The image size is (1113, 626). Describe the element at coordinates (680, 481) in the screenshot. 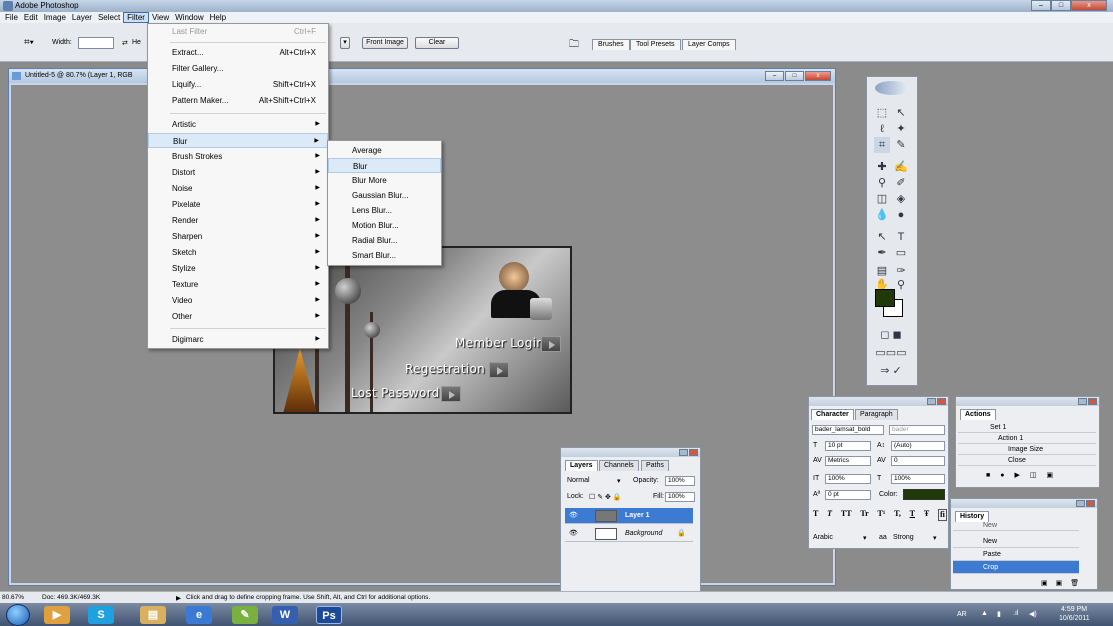

I see `opacity-field: 100%` at that location.